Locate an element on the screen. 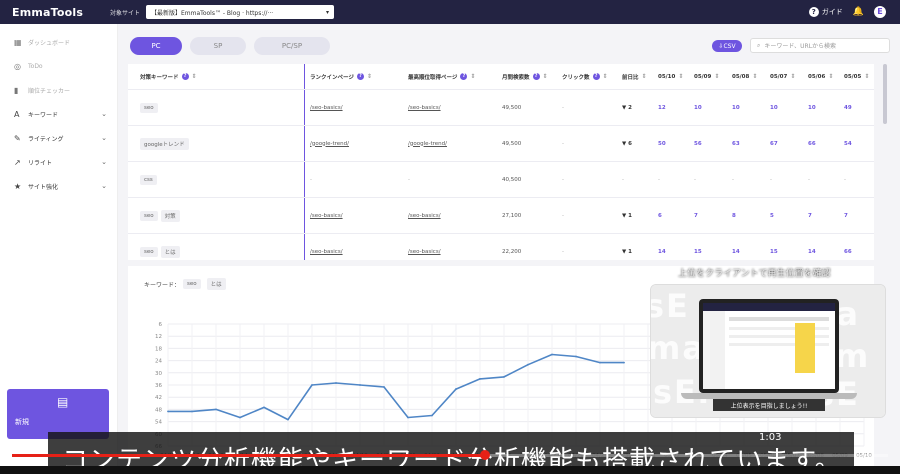 The height and width of the screenshot is (474, 900). sidebar-group-site-boost: ★ サイト強化 ⌄ is located at coordinates (58, 186).